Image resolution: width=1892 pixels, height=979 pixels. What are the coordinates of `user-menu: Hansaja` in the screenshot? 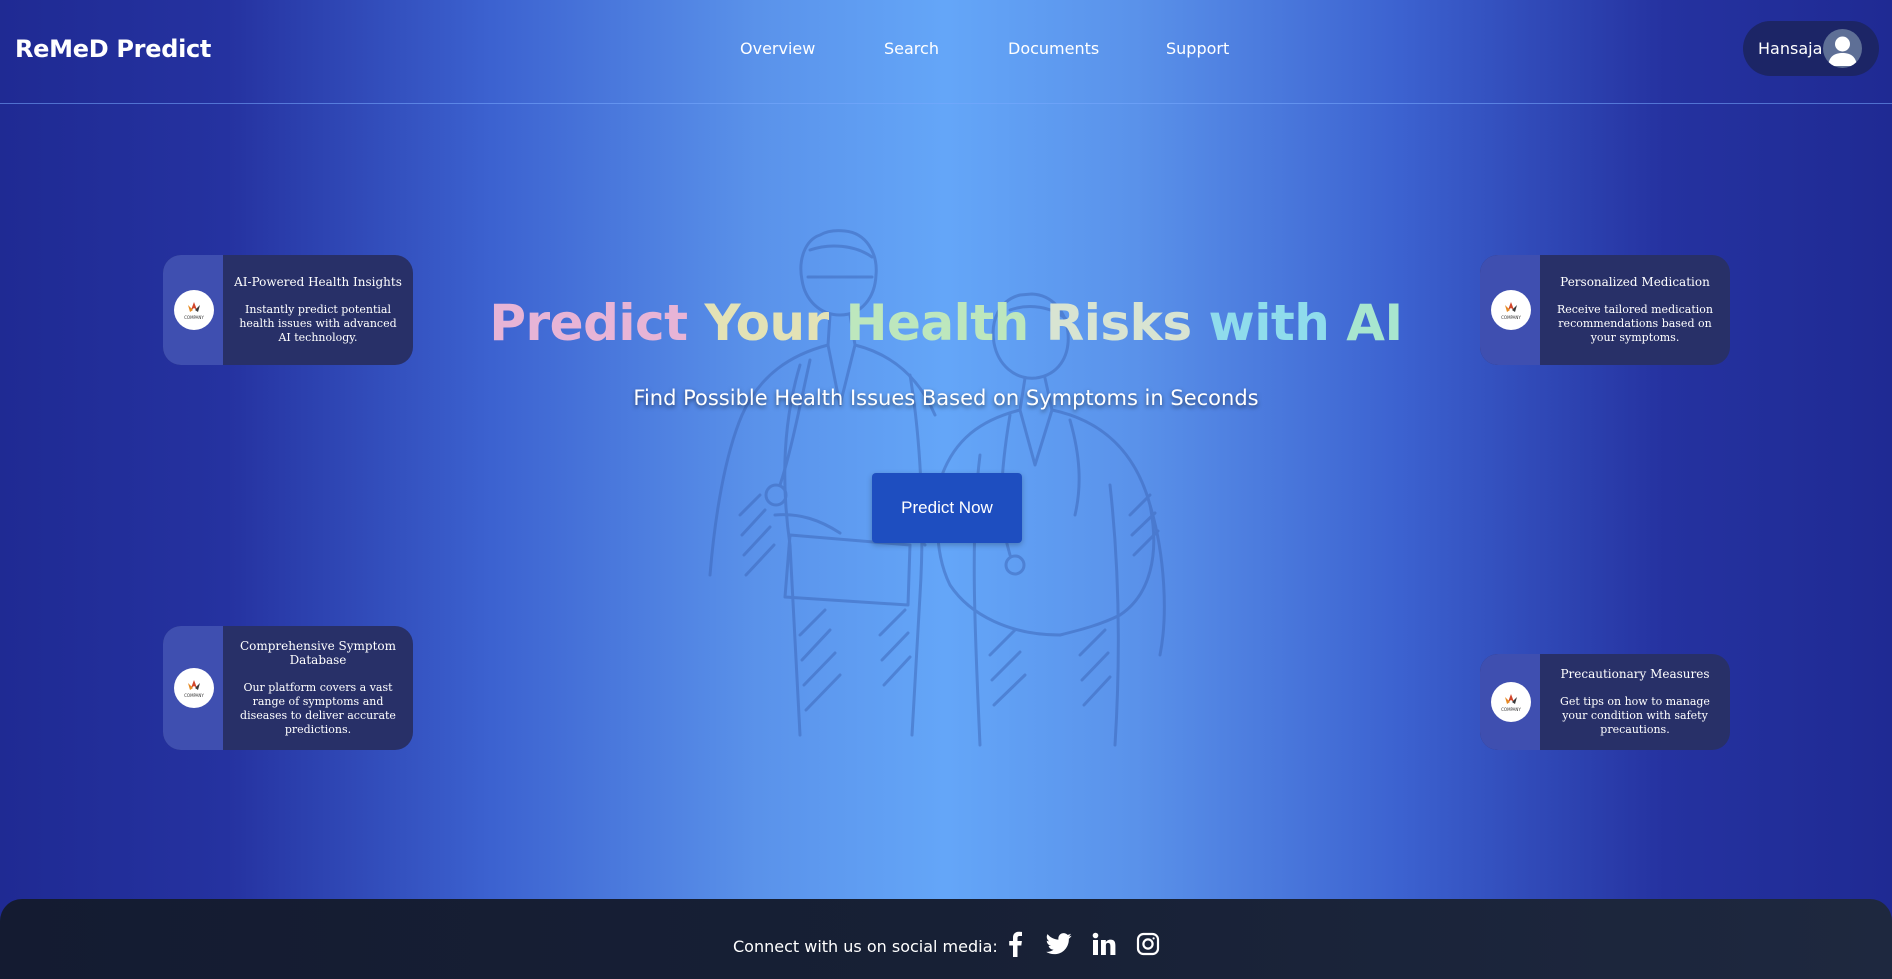 It's located at (1811, 48).